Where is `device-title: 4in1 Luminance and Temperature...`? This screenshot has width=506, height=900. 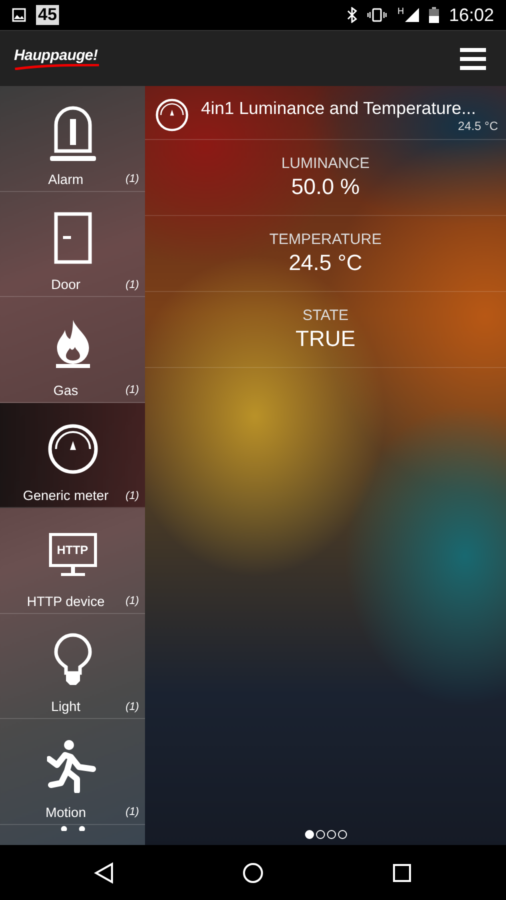 device-title: 4in1 Luminance and Temperature... is located at coordinates (339, 108).